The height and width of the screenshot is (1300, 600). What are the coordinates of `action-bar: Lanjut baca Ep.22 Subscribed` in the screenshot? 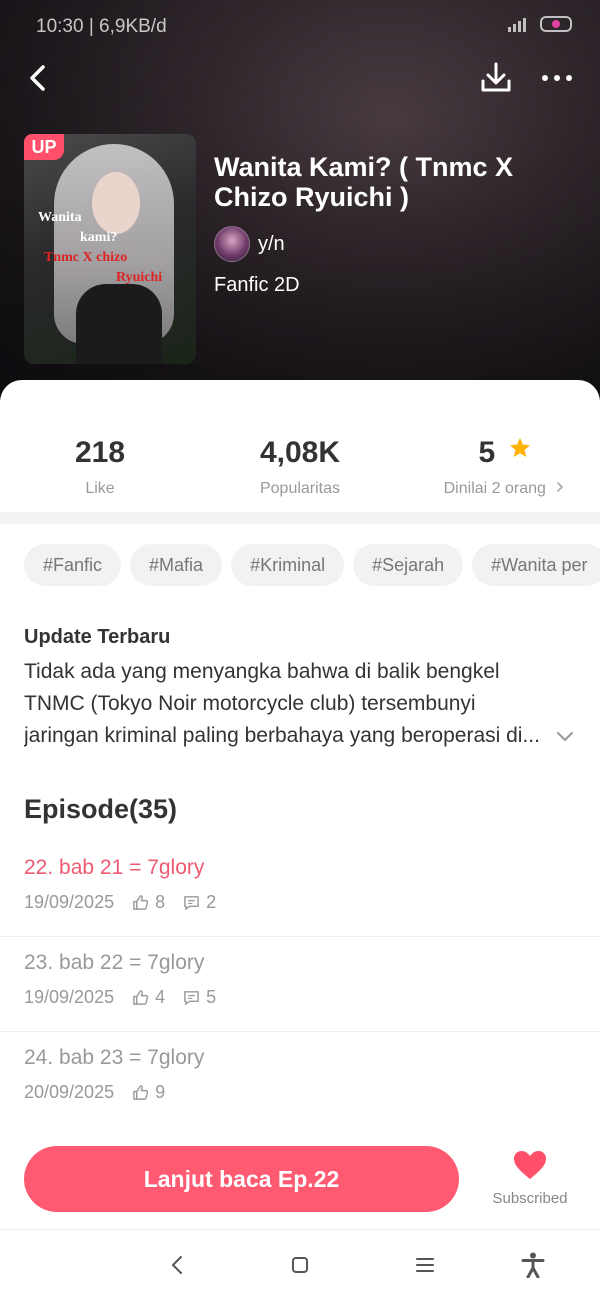 It's located at (300, 1176).